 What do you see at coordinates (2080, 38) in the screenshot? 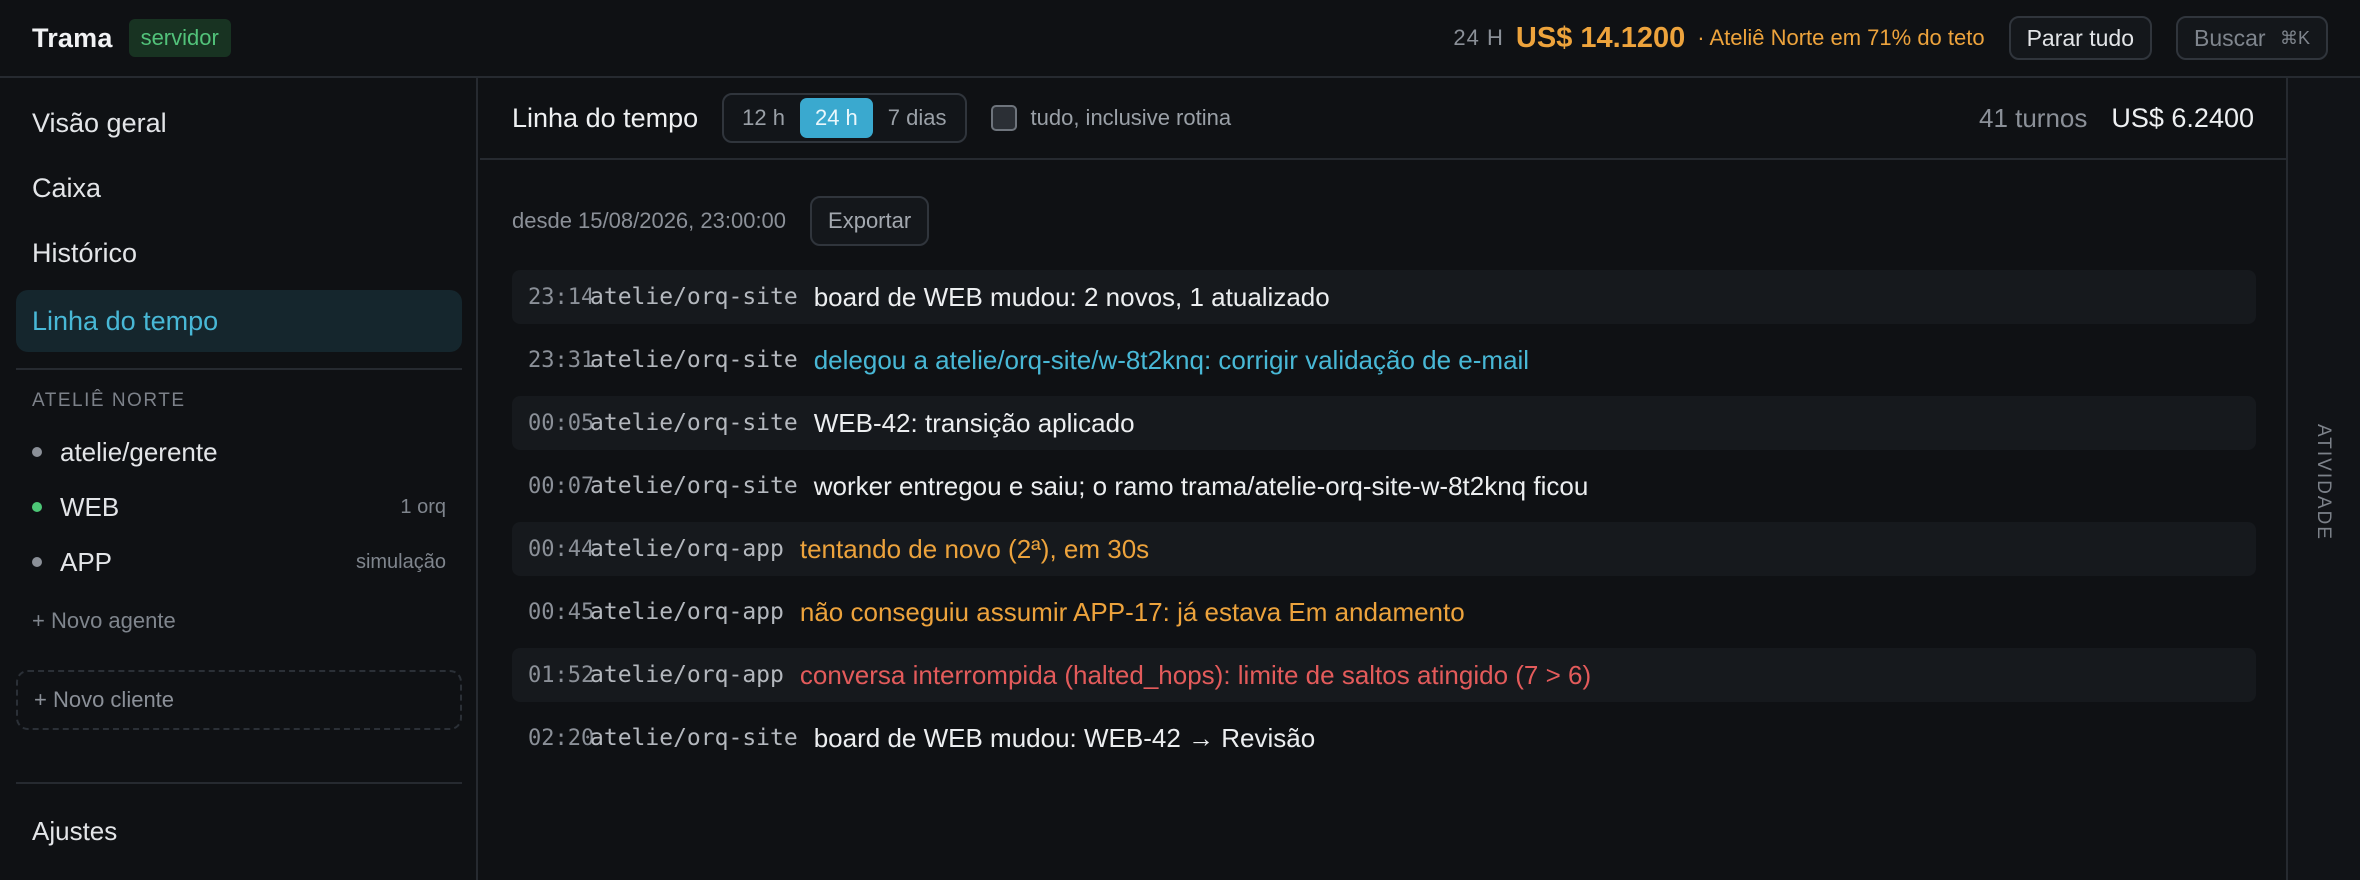
I see `stop-all-button: Parar tudo` at bounding box center [2080, 38].